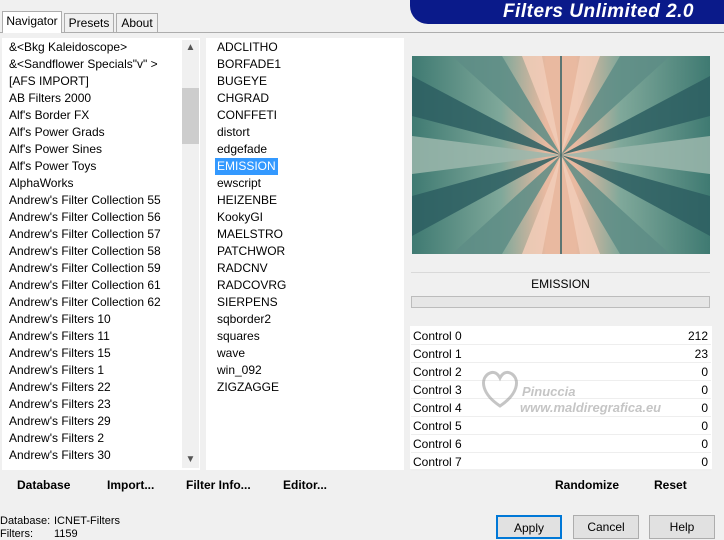  What do you see at coordinates (242, 81) in the screenshot?
I see `filter-item: BUGEYE` at bounding box center [242, 81].